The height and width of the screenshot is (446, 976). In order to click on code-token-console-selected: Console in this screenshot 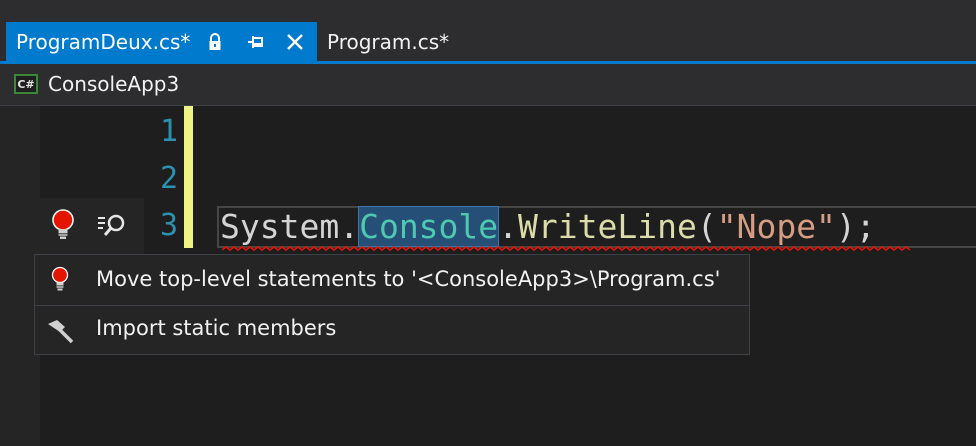, I will do `click(429, 226)`.